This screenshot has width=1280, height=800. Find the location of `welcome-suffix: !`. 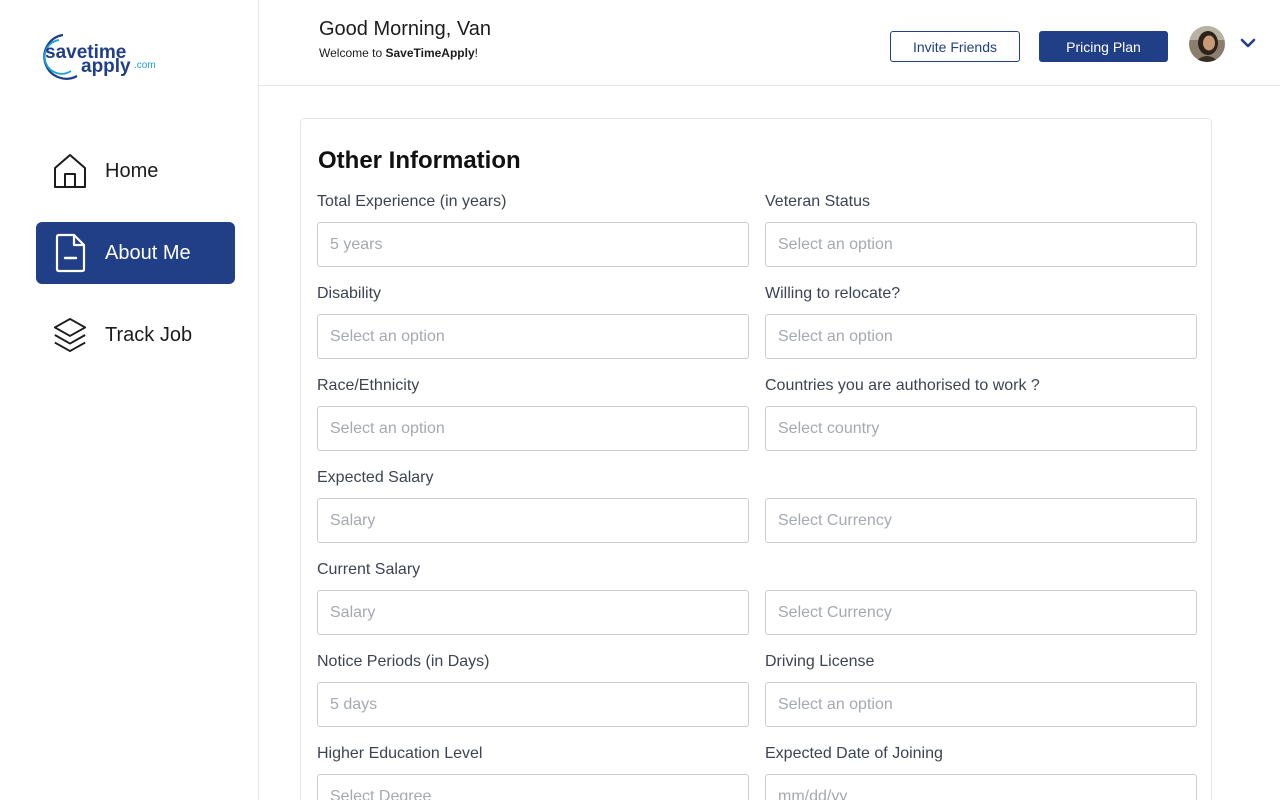

welcome-suffix: ! is located at coordinates (476, 53).